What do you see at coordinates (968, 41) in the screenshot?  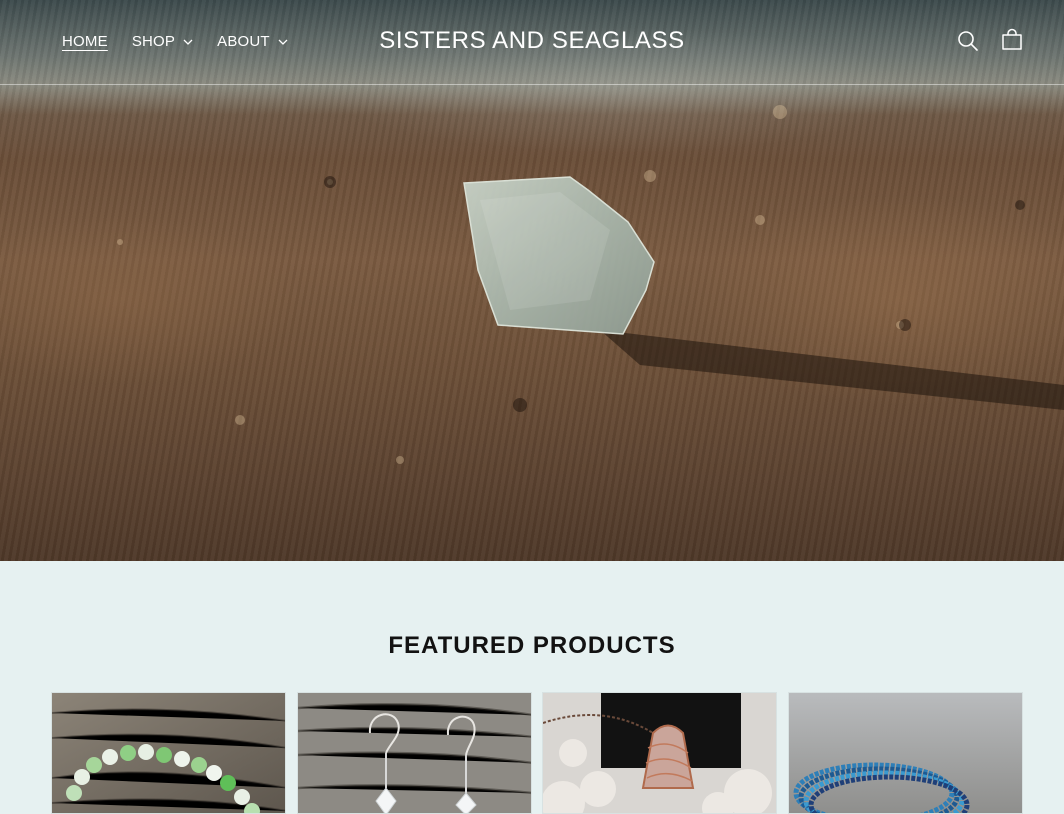 I see `search-icon` at bounding box center [968, 41].